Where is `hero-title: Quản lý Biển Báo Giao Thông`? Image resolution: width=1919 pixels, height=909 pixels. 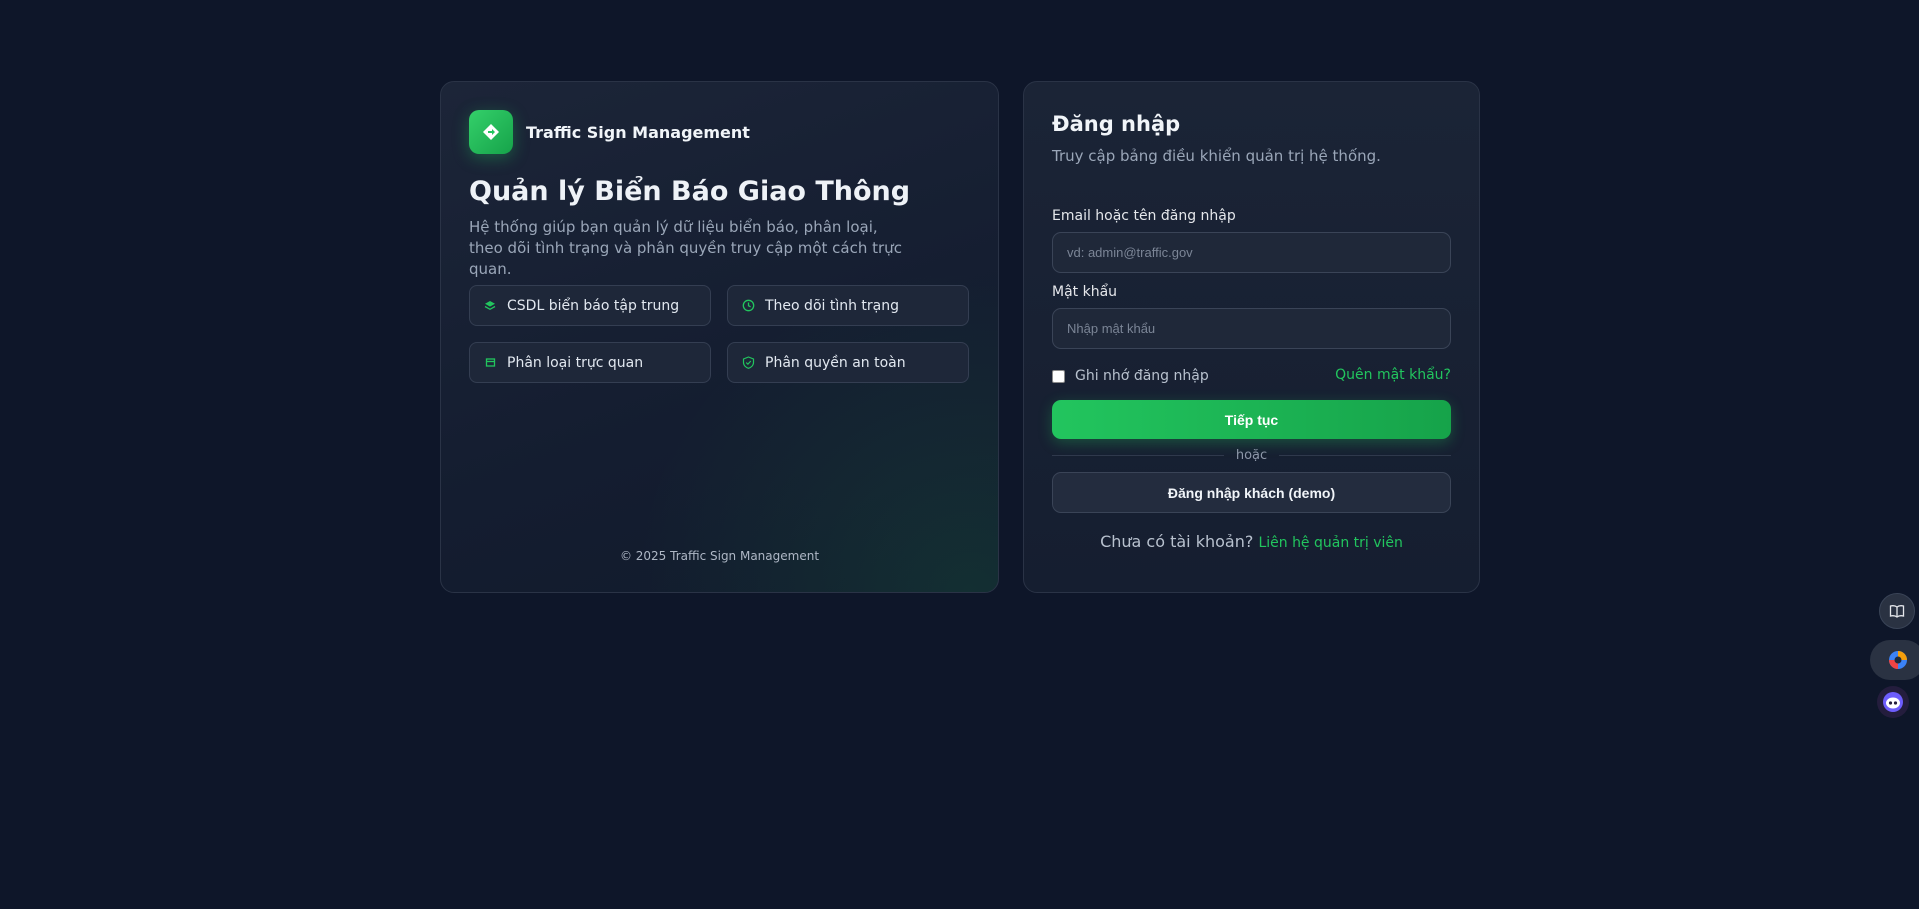 hero-title: Quản lý Biển Báo Giao Thông is located at coordinates (690, 191).